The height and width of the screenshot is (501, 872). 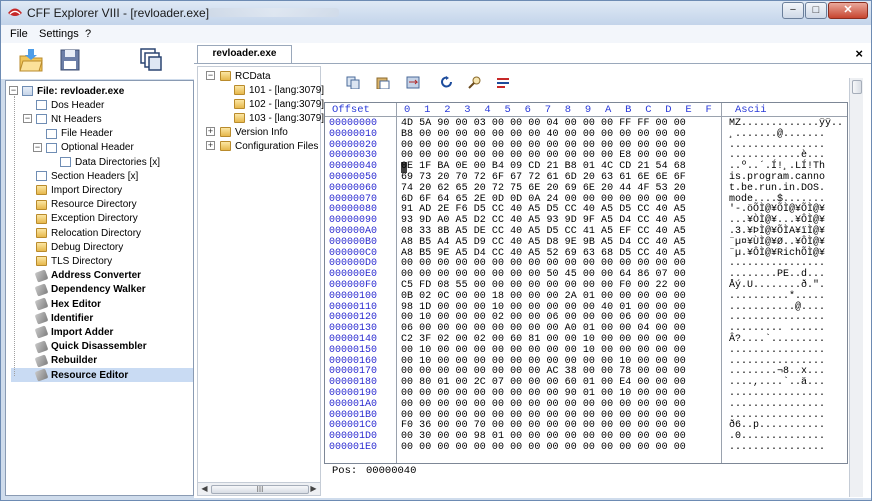 What do you see at coordinates (86, 205) in the screenshot?
I see `tree-item: Resource Directory` at bounding box center [86, 205].